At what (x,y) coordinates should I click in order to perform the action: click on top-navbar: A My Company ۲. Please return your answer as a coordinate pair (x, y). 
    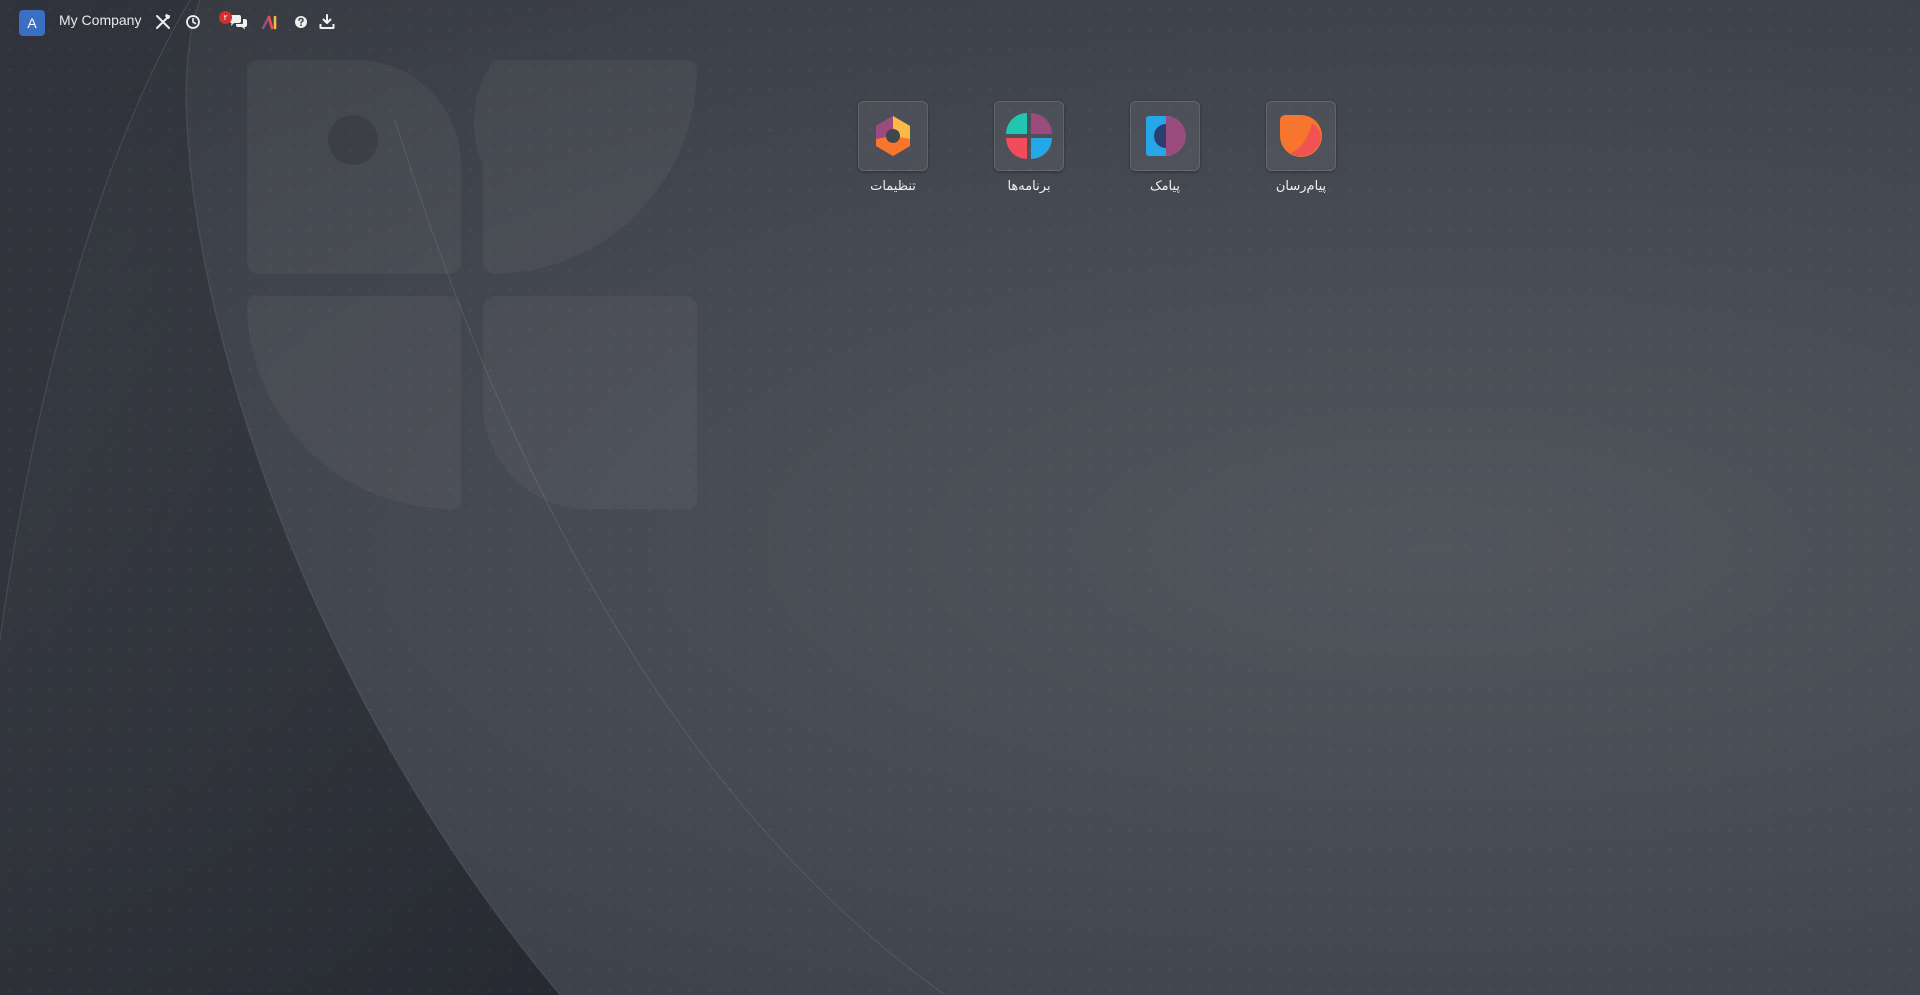
    Looking at the image, I should click on (960, 22).